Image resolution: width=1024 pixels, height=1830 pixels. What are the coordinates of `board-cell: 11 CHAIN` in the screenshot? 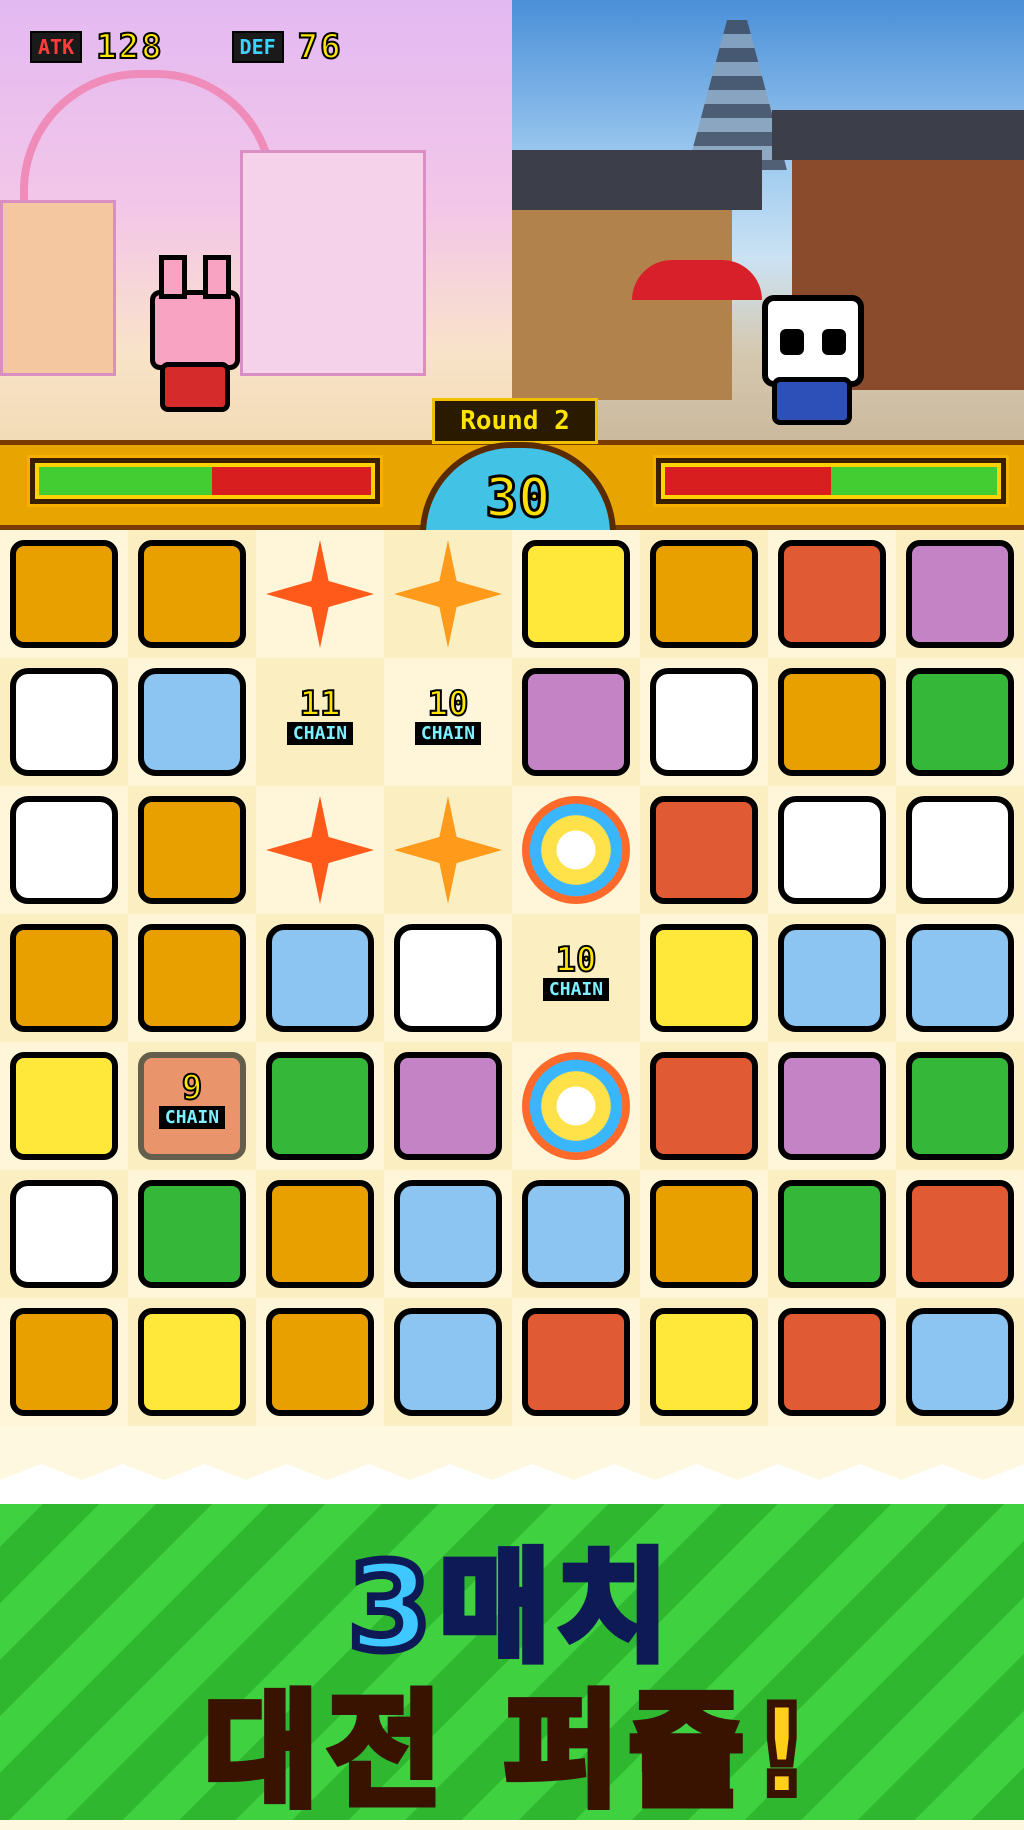 It's located at (320, 722).